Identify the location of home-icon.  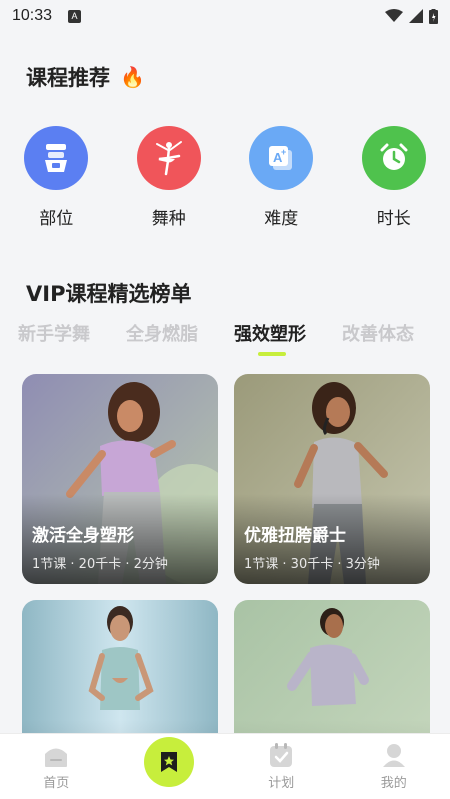
(56, 757).